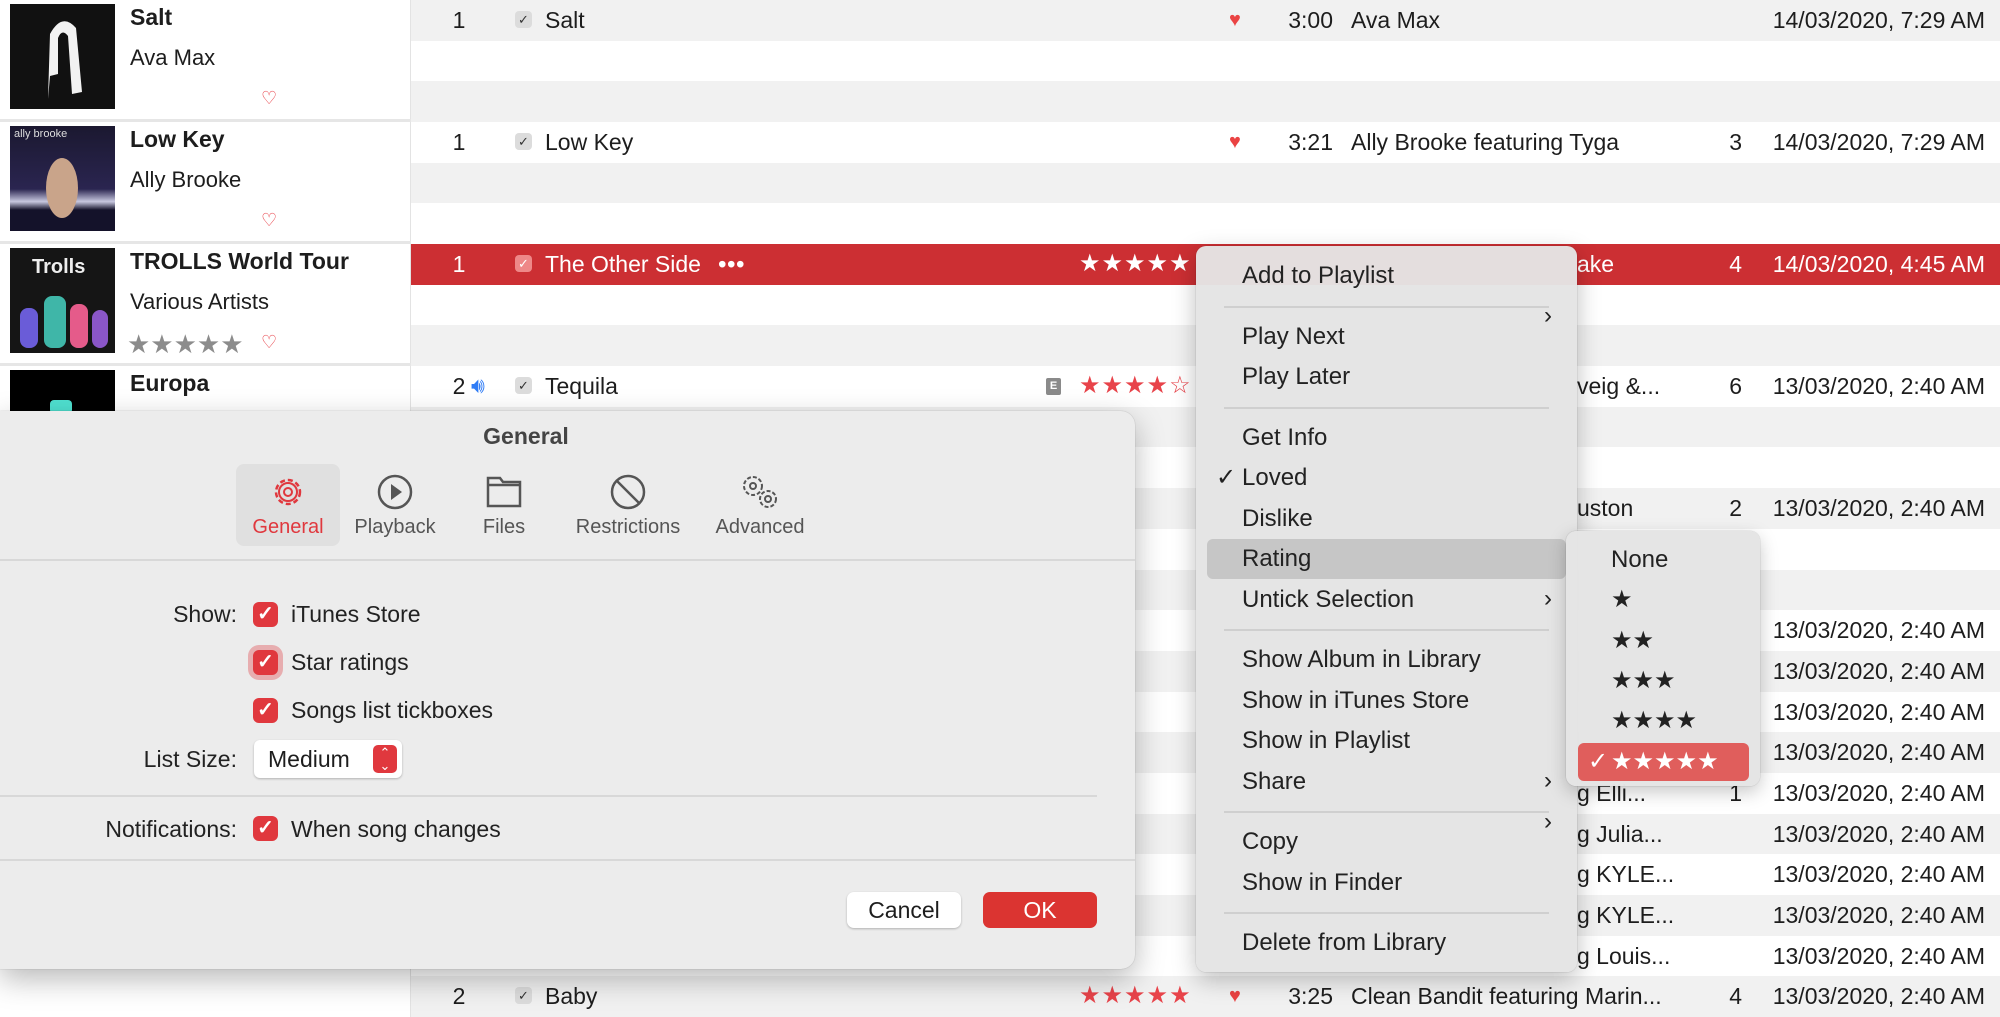 The height and width of the screenshot is (1017, 2000). What do you see at coordinates (205, 183) in the screenshot?
I see `album-group: ally brooke Low Key Ally Brooke ♡` at bounding box center [205, 183].